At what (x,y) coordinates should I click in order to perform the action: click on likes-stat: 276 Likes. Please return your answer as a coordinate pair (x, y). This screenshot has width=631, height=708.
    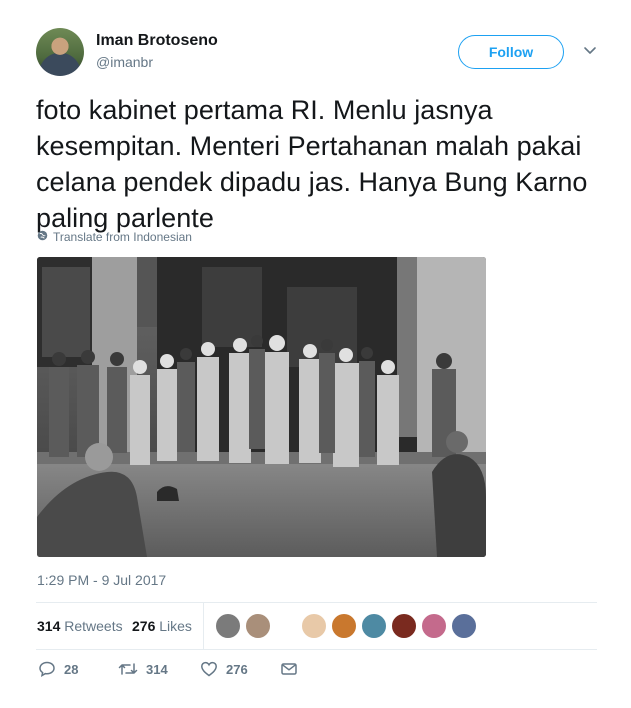
    Looking at the image, I should click on (162, 626).